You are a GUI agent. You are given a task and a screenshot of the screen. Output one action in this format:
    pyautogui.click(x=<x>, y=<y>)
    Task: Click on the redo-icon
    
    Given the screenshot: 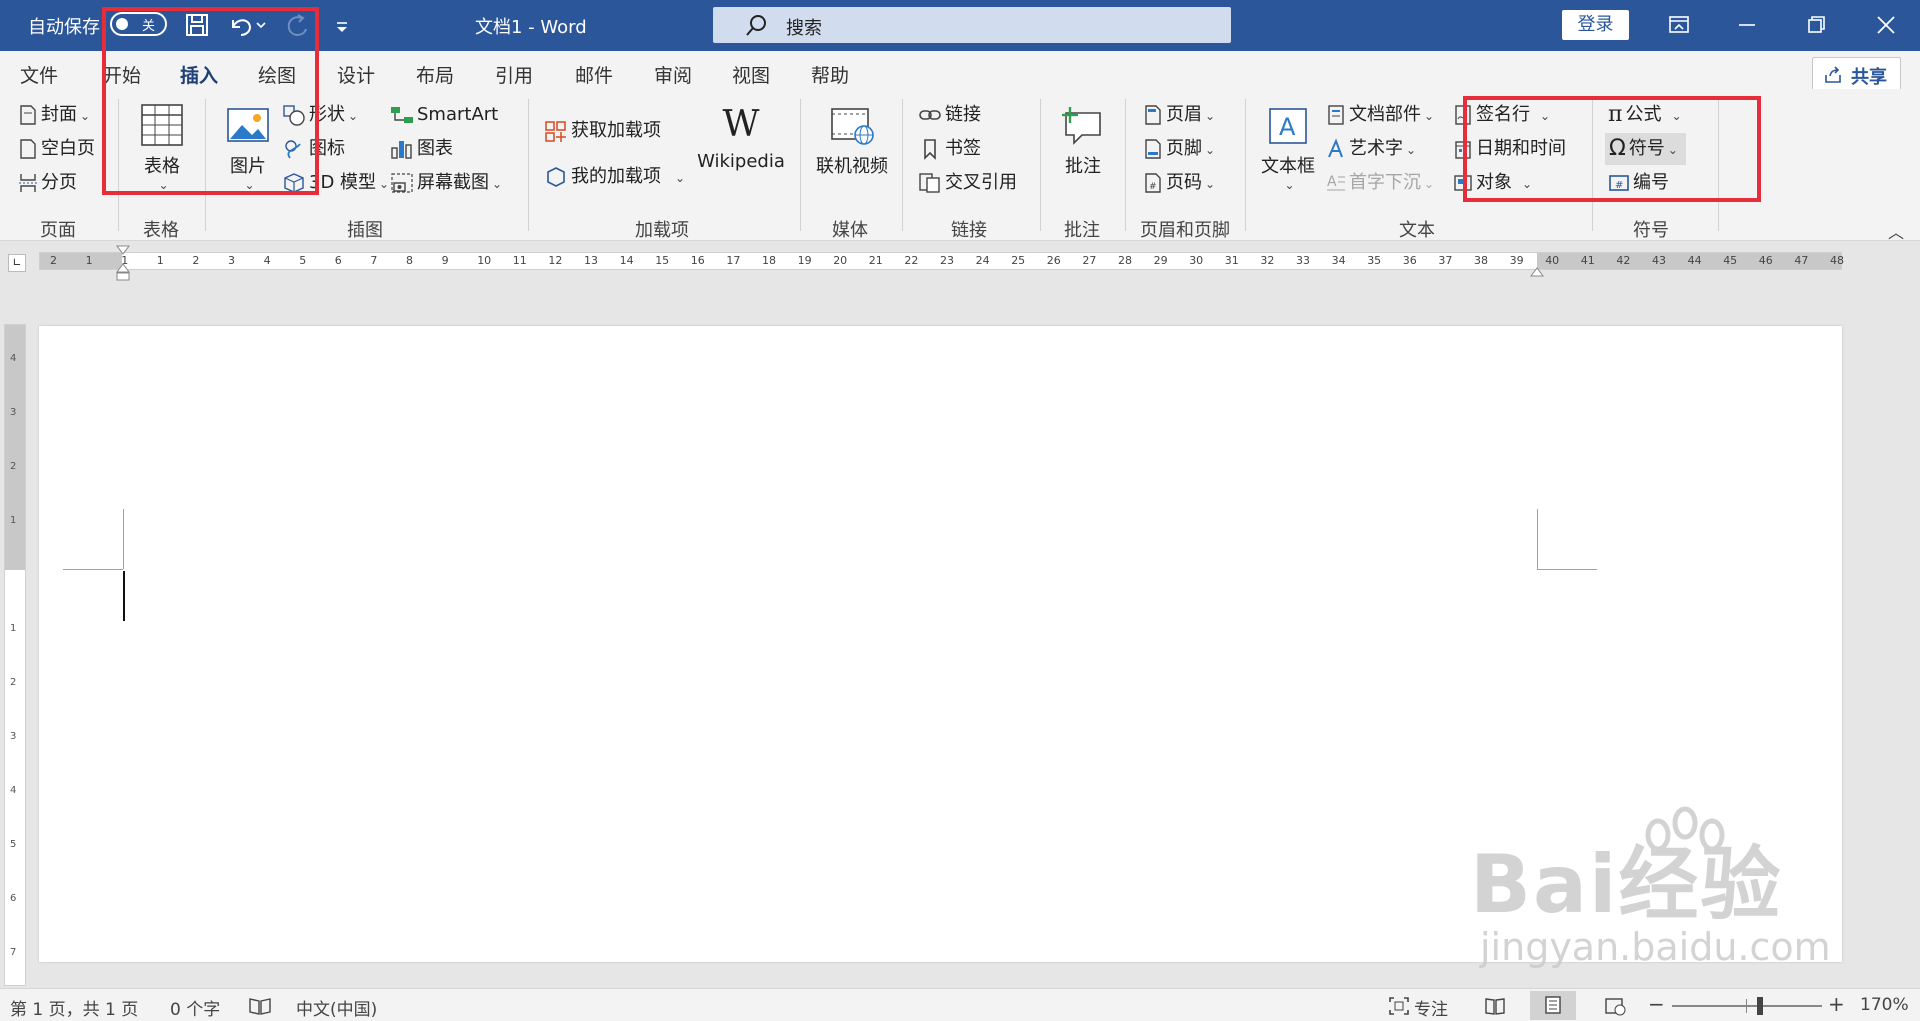 What is the action you would take?
    pyautogui.click(x=297, y=25)
    